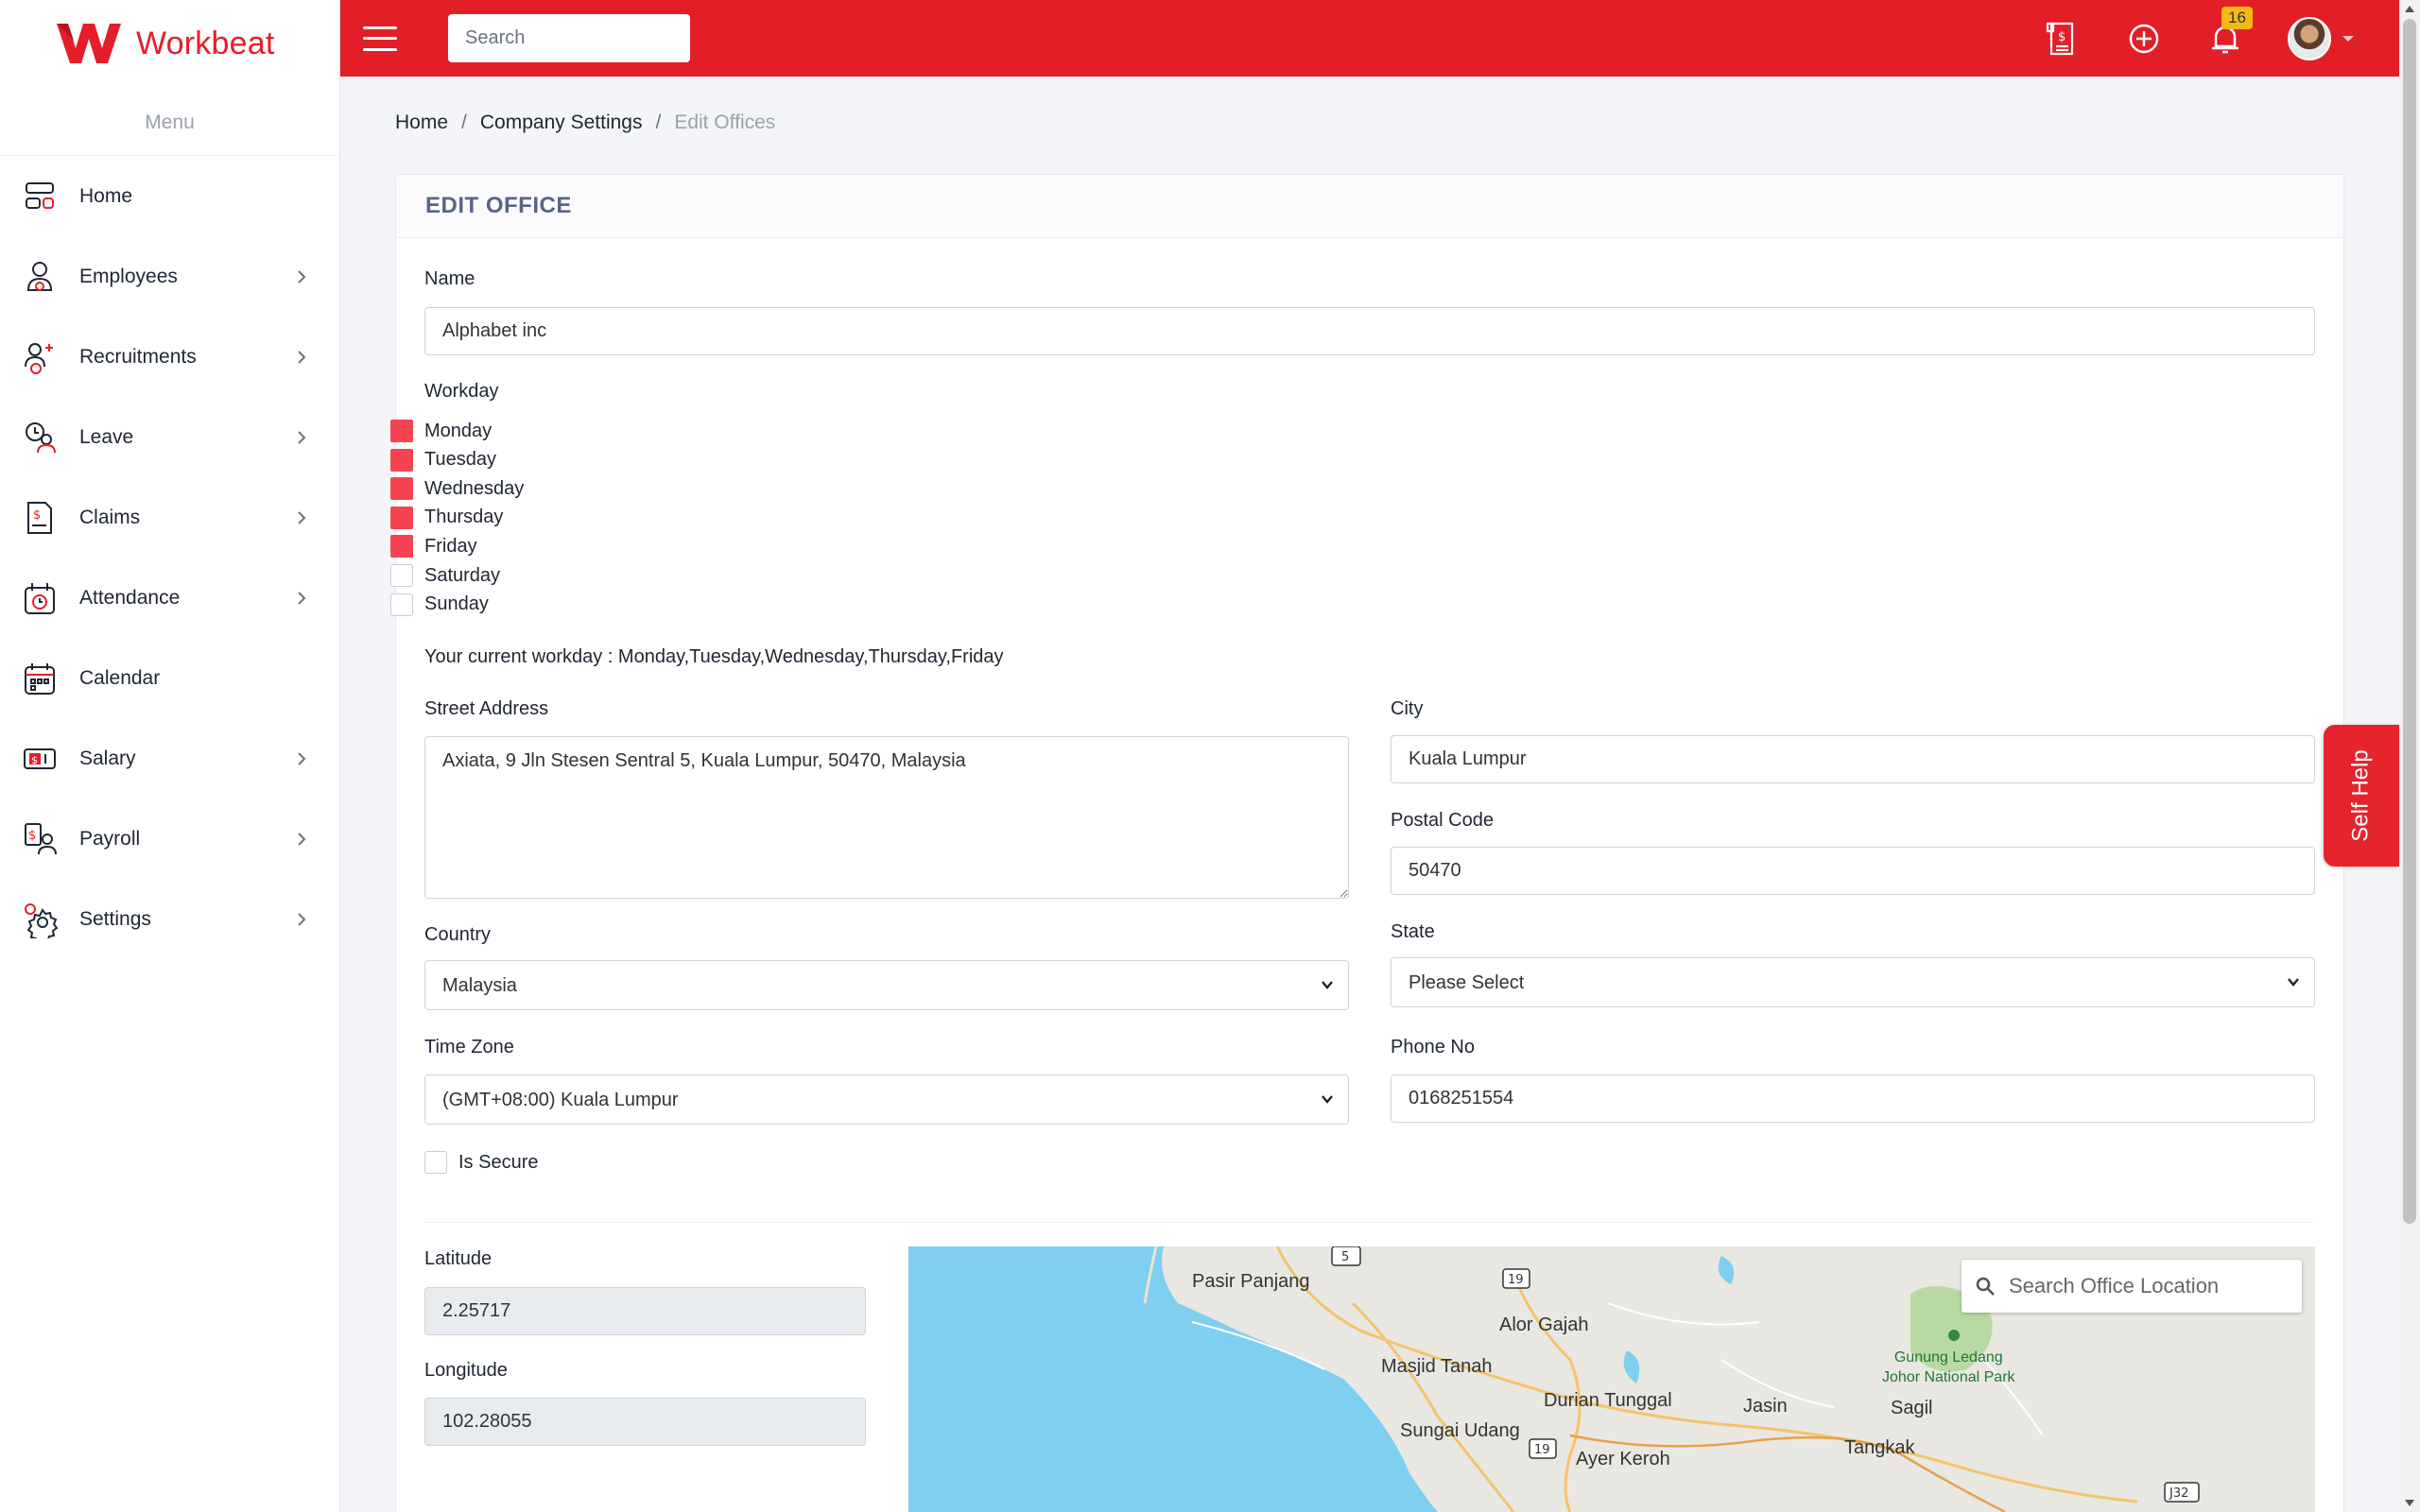 Image resolution: width=2420 pixels, height=1512 pixels. Describe the element at coordinates (439, 604) in the screenshot. I see `workday-option-sunday: Sunday` at that location.